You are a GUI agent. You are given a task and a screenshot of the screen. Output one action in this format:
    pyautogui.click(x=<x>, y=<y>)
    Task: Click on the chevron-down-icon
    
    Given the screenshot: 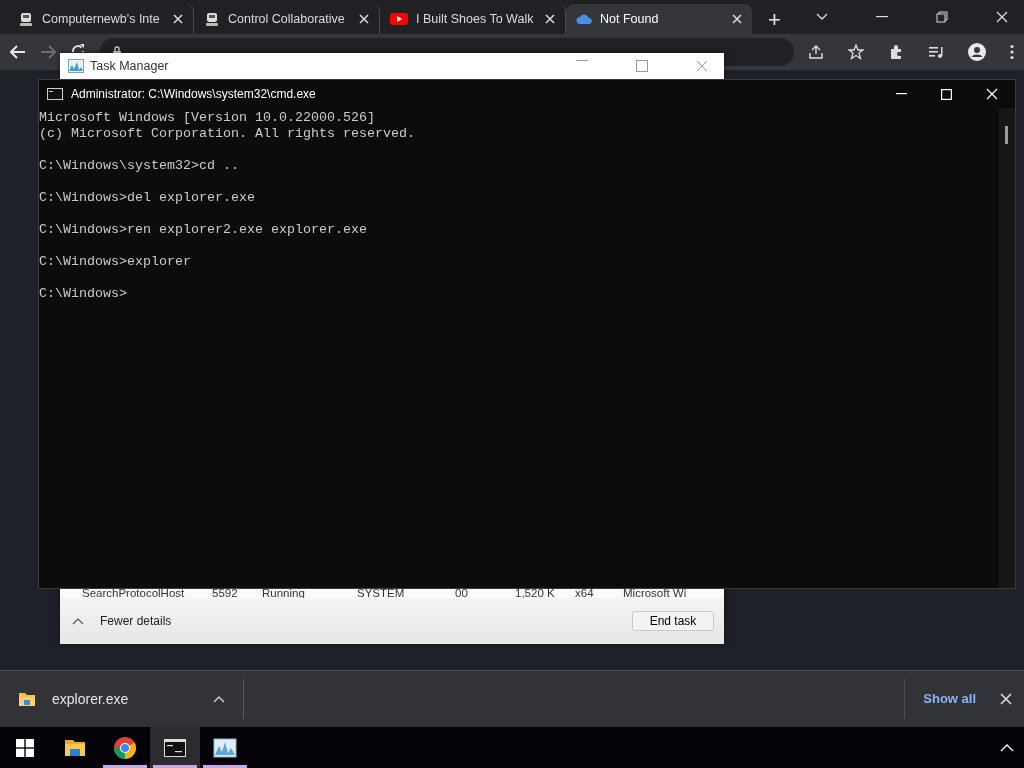 What is the action you would take?
    pyautogui.click(x=822, y=17)
    